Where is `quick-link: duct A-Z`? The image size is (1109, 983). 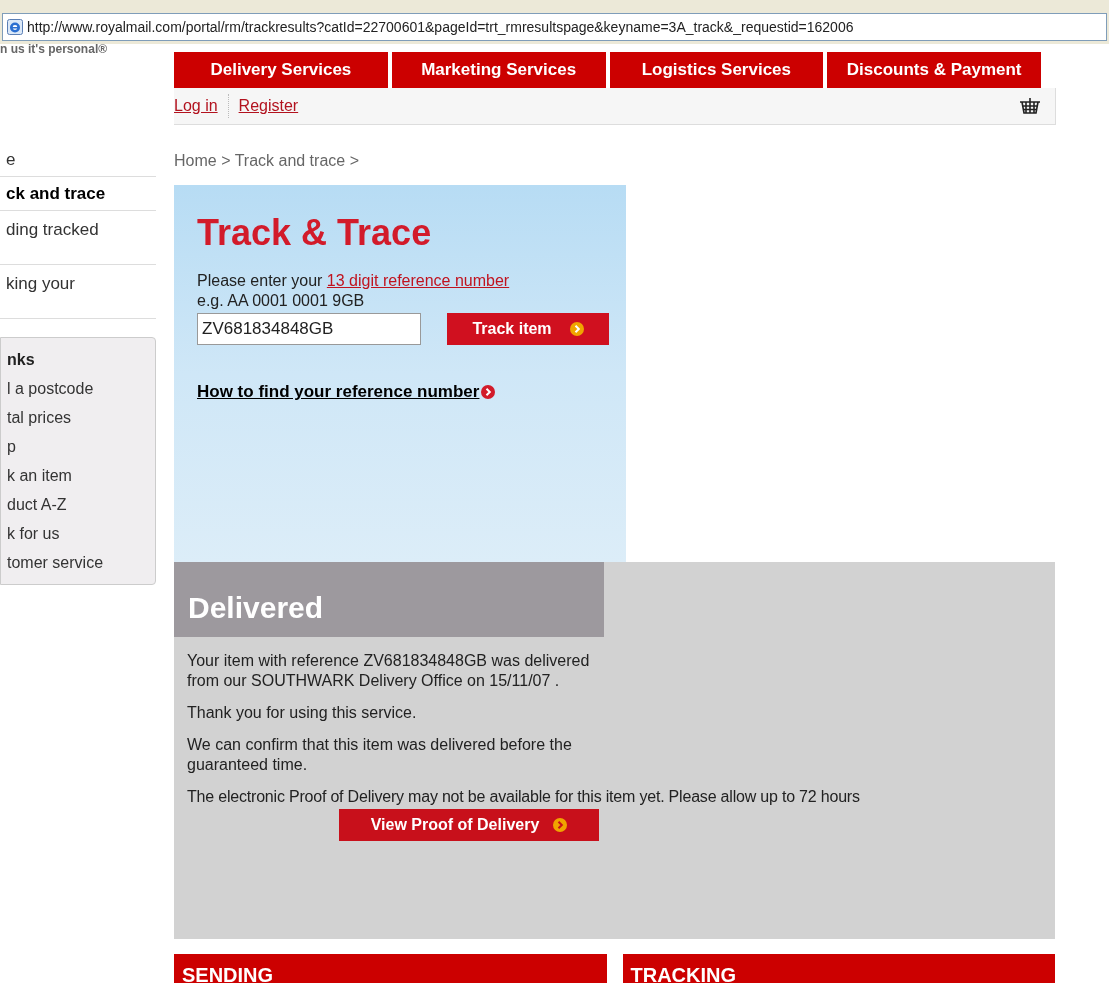 quick-link: duct A-Z is located at coordinates (78, 504).